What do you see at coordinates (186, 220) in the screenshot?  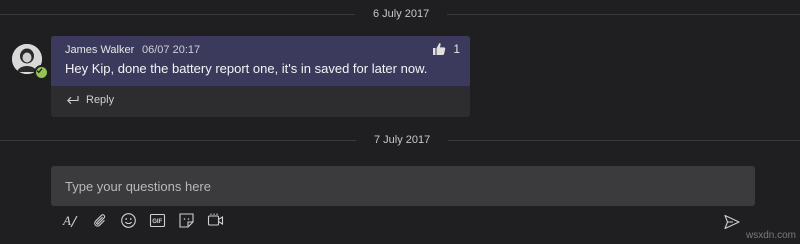 I see `sticker-icon` at bounding box center [186, 220].